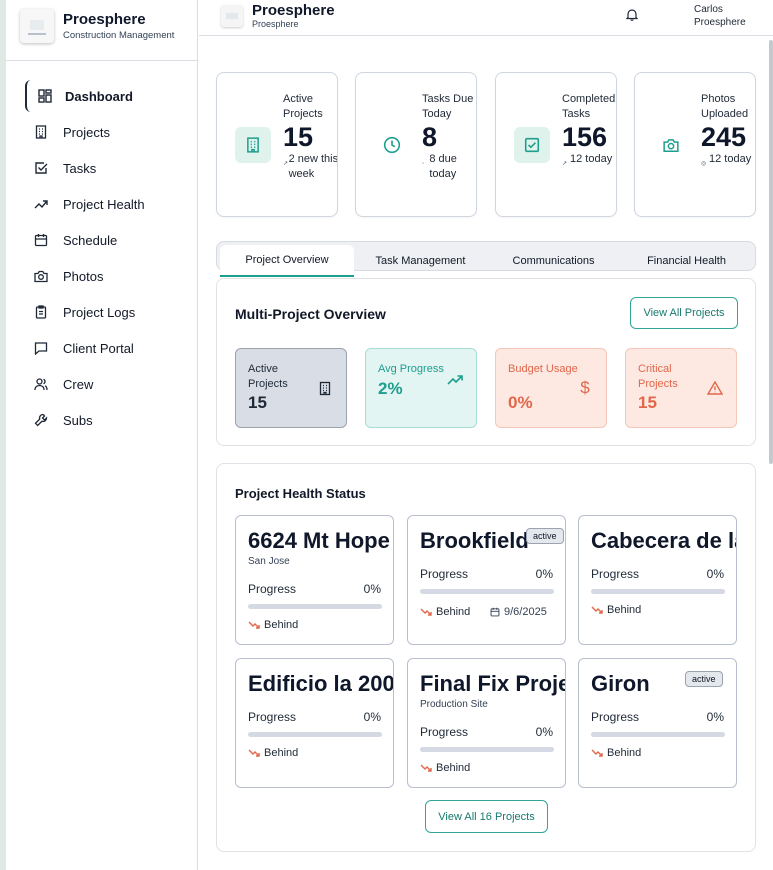 The image size is (773, 870). Describe the element at coordinates (99, 96) in the screenshot. I see `sidebar-item-label: Dashboard` at that location.